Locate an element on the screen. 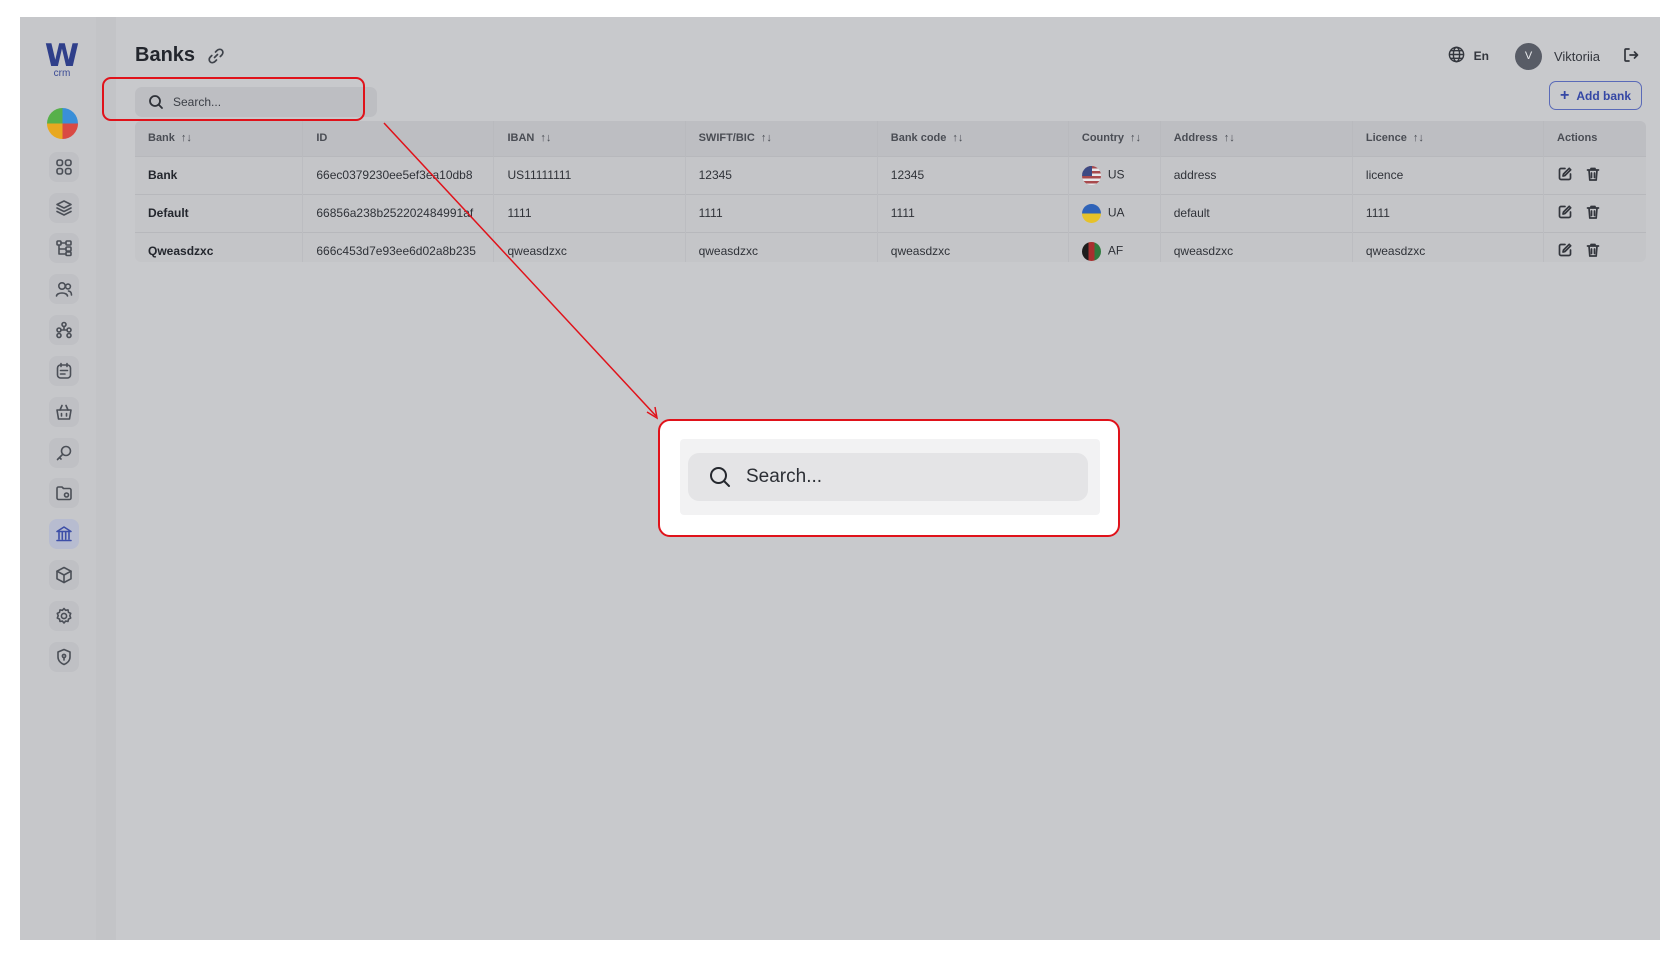 Image resolution: width=1680 pixels, height=963 pixels. cell-country: AF is located at coordinates (1114, 247).